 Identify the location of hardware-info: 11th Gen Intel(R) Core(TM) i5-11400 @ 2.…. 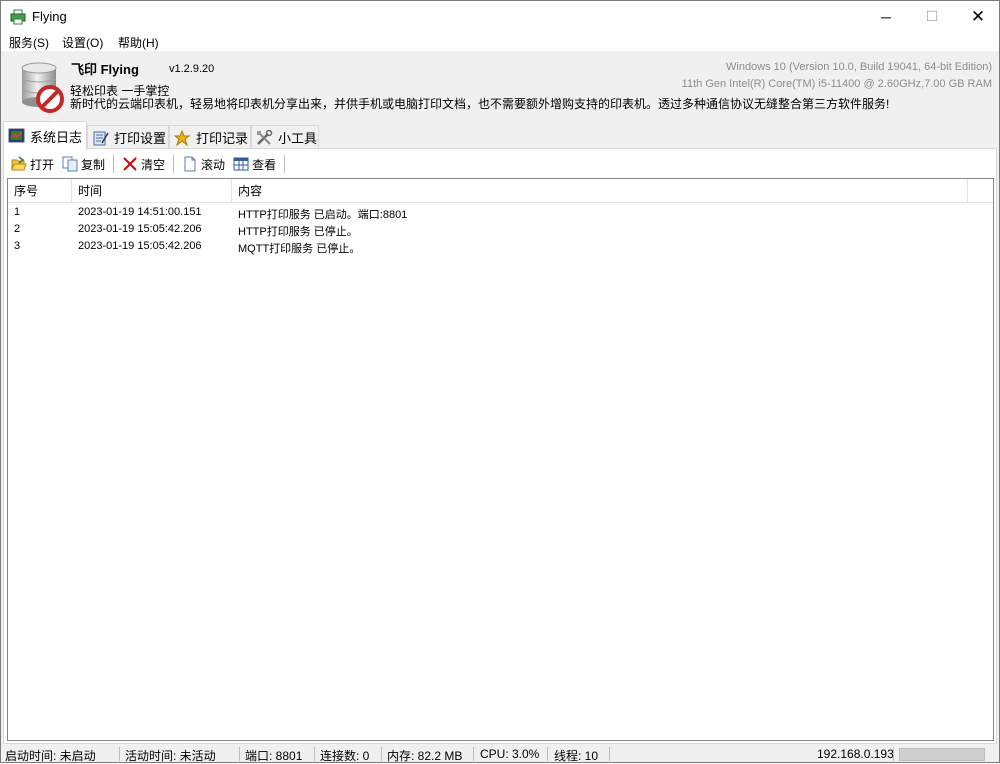
(836, 84).